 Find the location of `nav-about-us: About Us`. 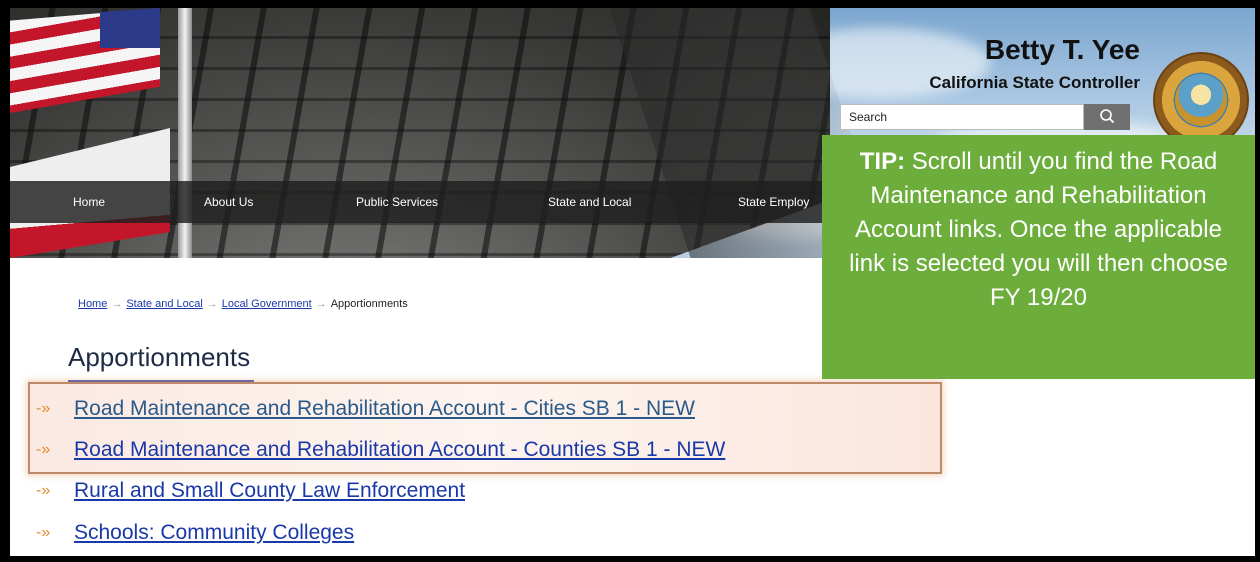

nav-about-us: About Us is located at coordinates (228, 202).